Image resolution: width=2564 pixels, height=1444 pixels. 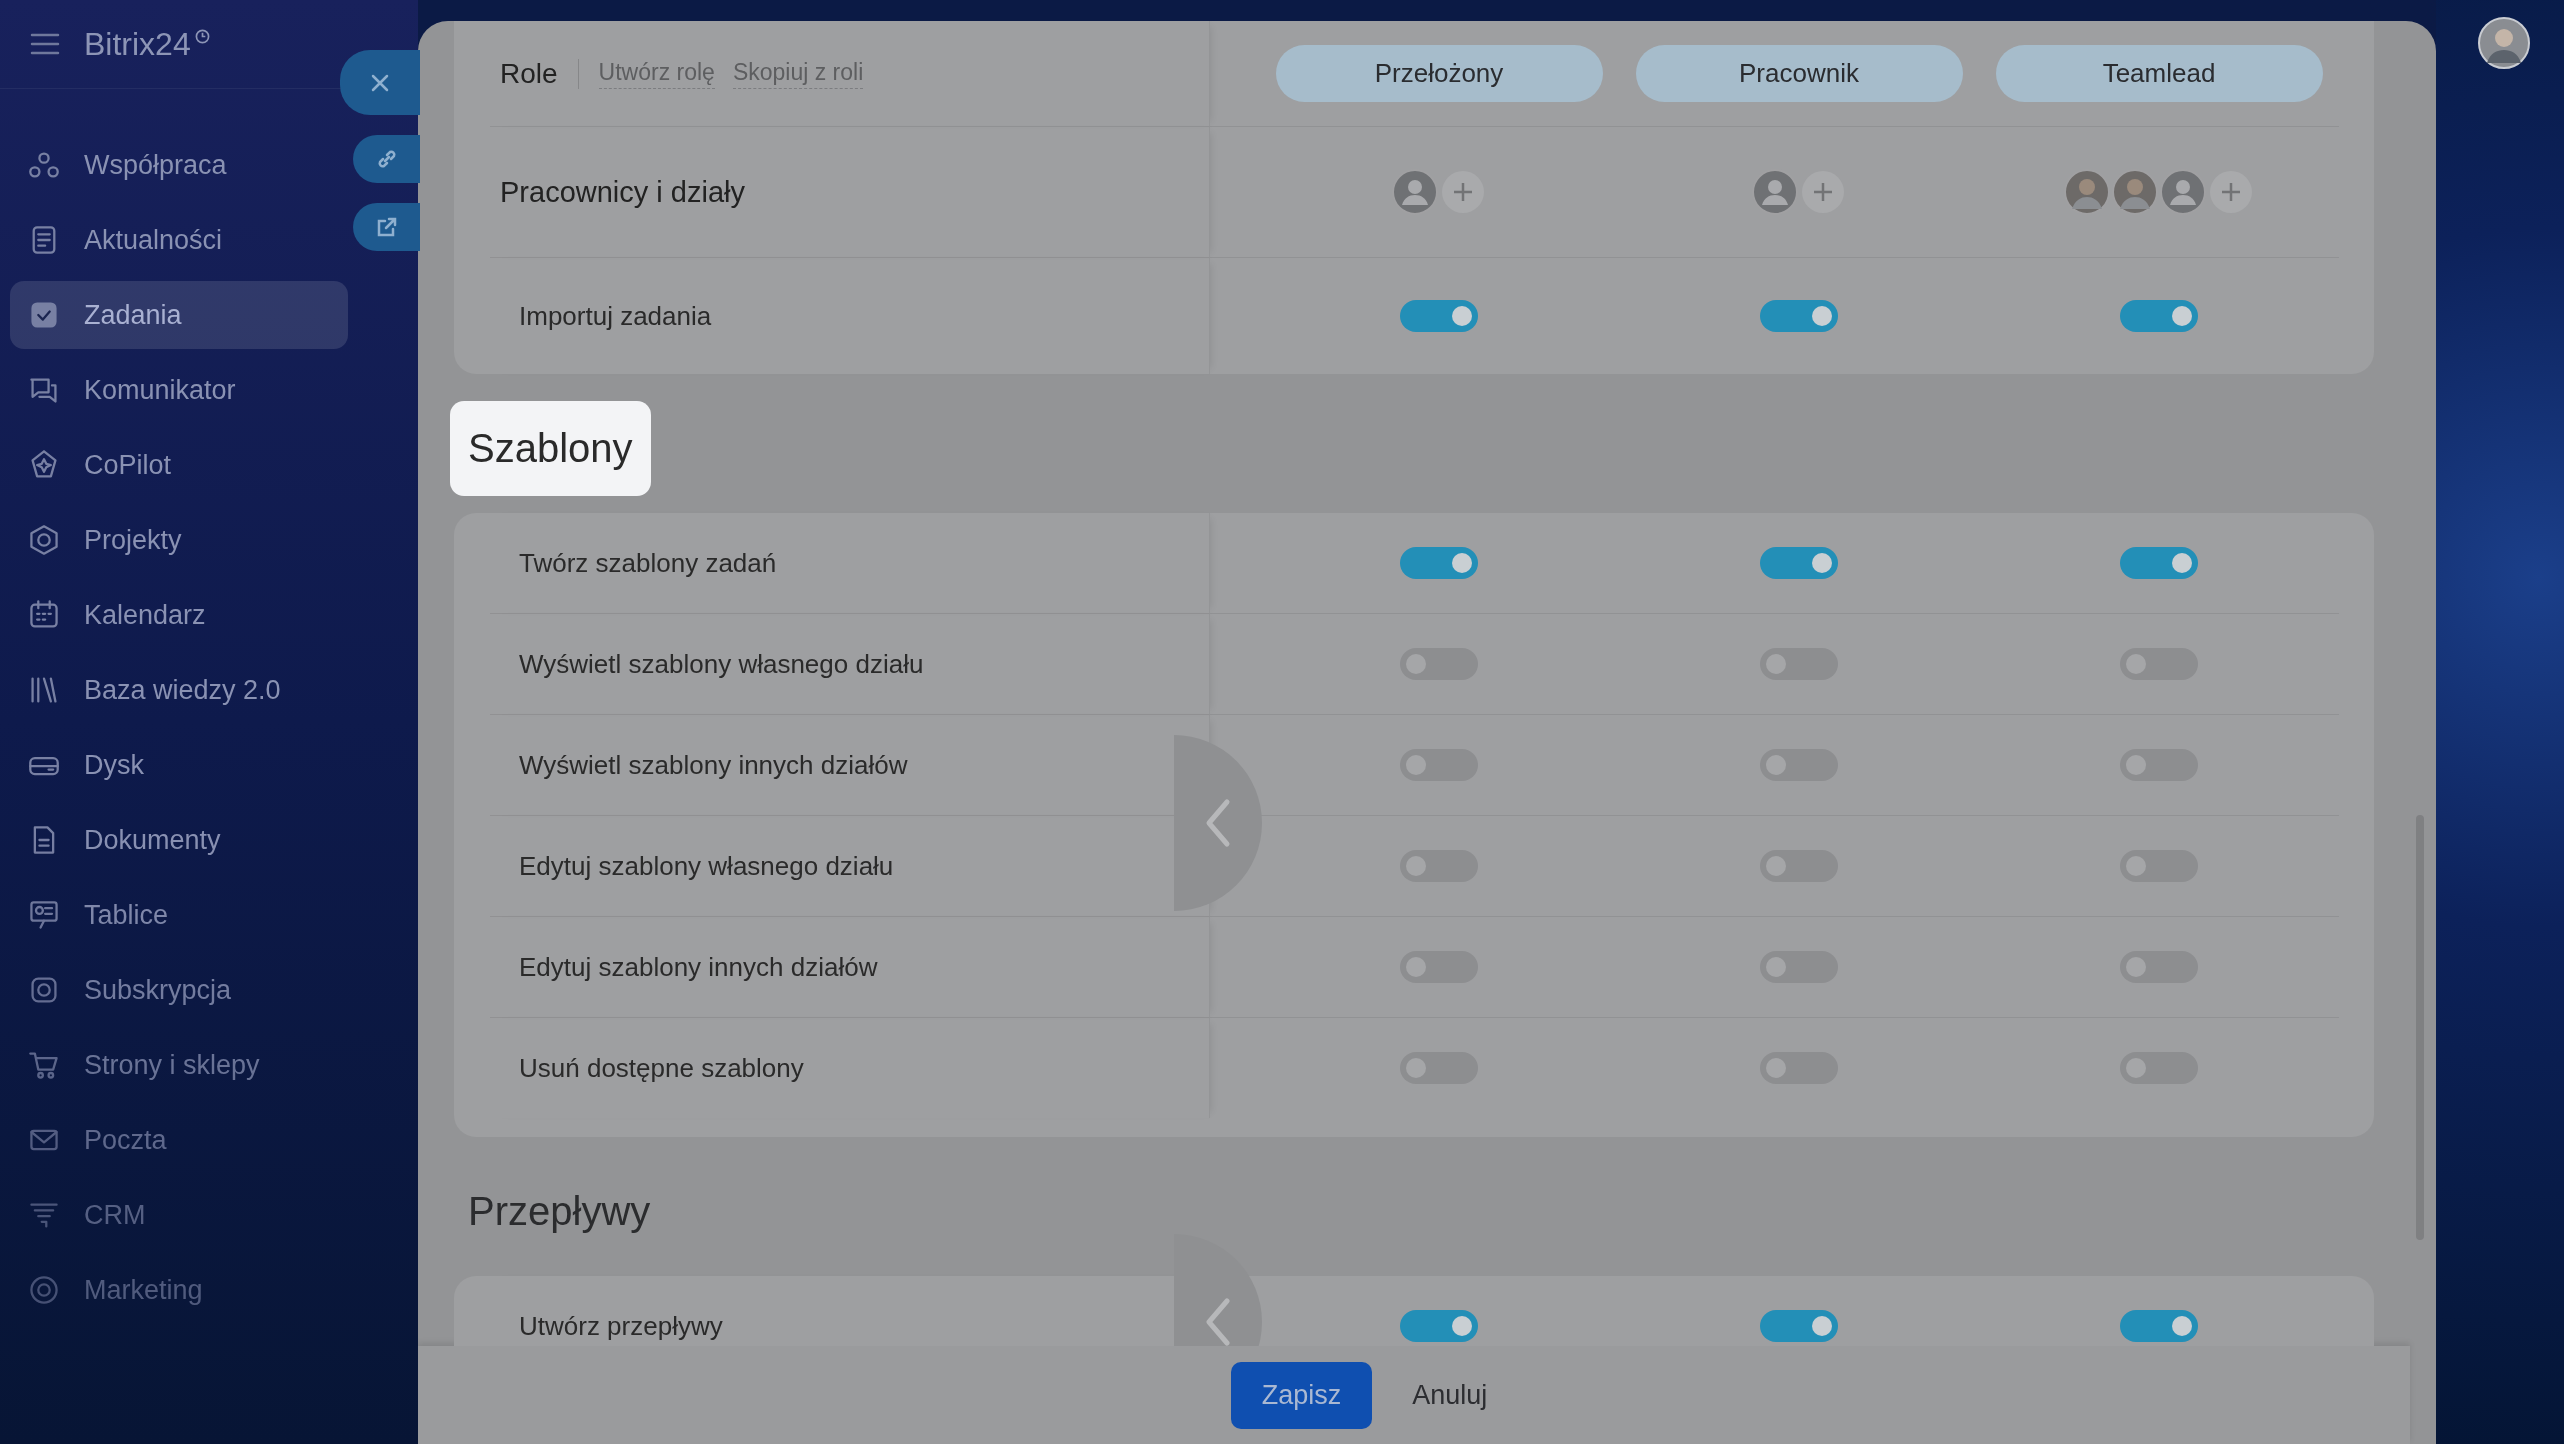 What do you see at coordinates (179, 390) in the screenshot?
I see `sidebar-item: Komunikator` at bounding box center [179, 390].